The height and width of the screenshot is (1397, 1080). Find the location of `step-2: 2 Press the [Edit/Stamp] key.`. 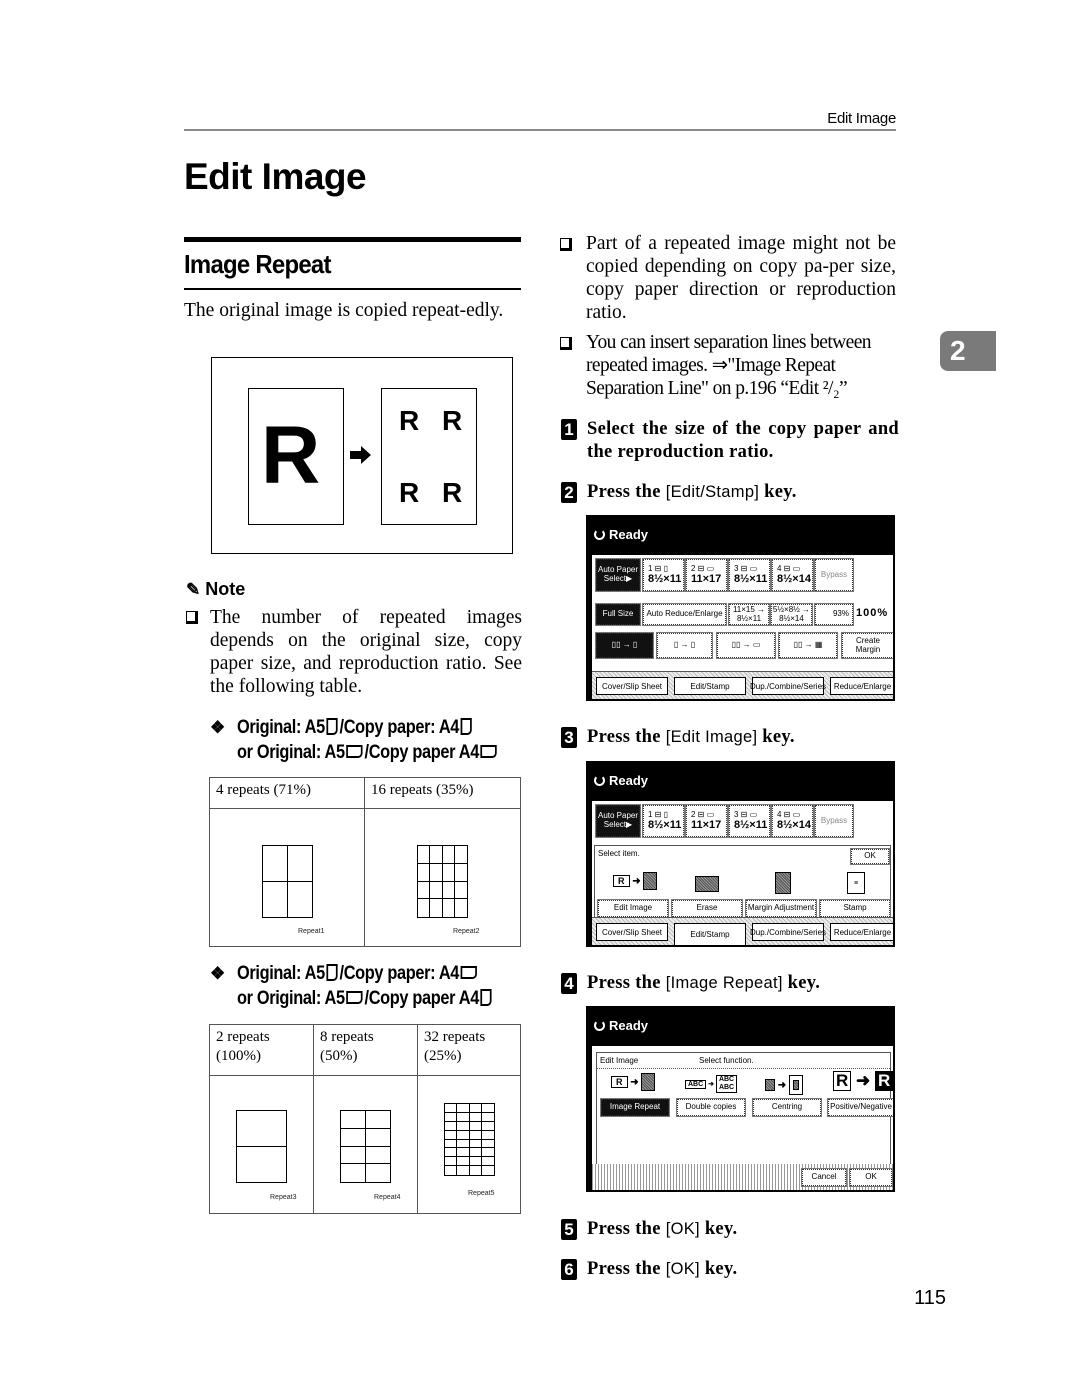

step-2: 2 Press the [Edit/Stamp] key. is located at coordinates (731, 493).